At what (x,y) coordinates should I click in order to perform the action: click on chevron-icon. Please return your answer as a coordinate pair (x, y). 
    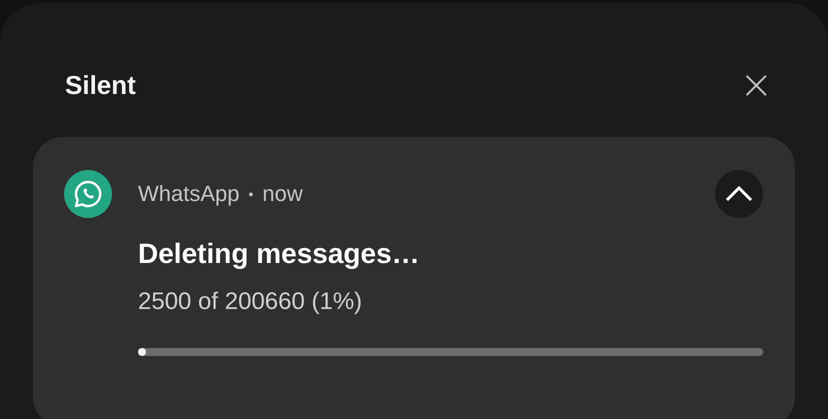
    Looking at the image, I should click on (739, 194).